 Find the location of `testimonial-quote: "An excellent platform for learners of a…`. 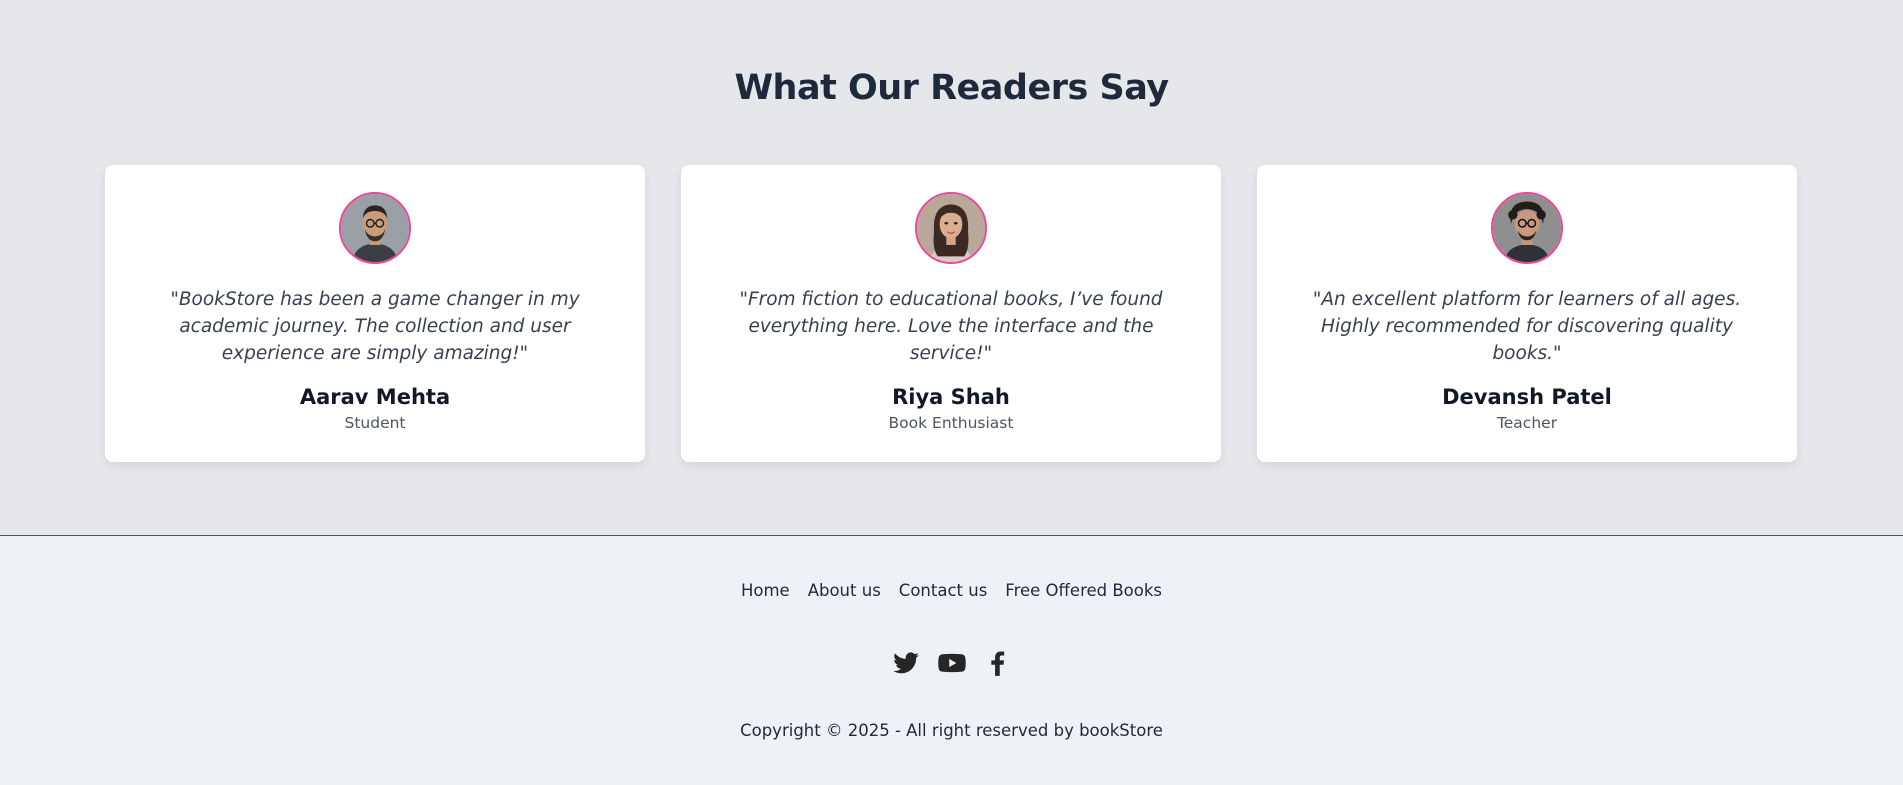

testimonial-quote: "An excellent platform for learners of a… is located at coordinates (1527, 326).